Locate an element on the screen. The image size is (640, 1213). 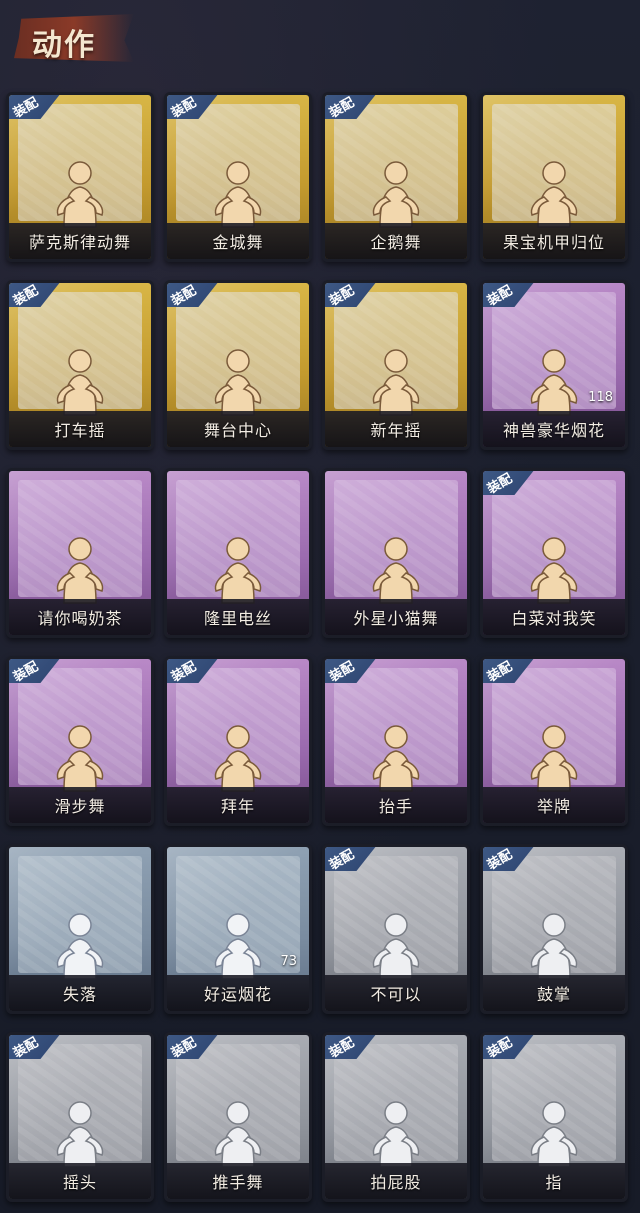
emote-name: 举牌 is located at coordinates (553, 806).